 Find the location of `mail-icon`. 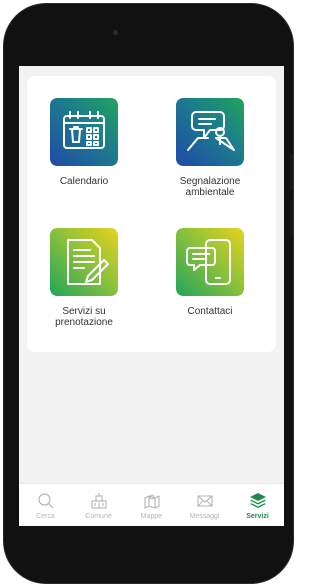

mail-icon is located at coordinates (204, 501).